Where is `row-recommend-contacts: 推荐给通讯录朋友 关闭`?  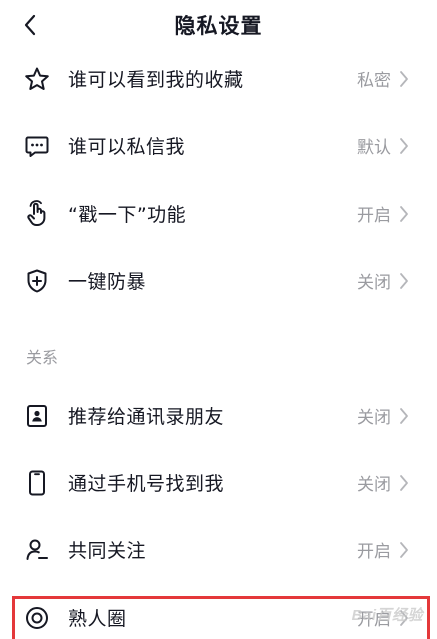
row-recommend-contacts: 推荐给通讯录朋友 关闭 is located at coordinates (218, 415).